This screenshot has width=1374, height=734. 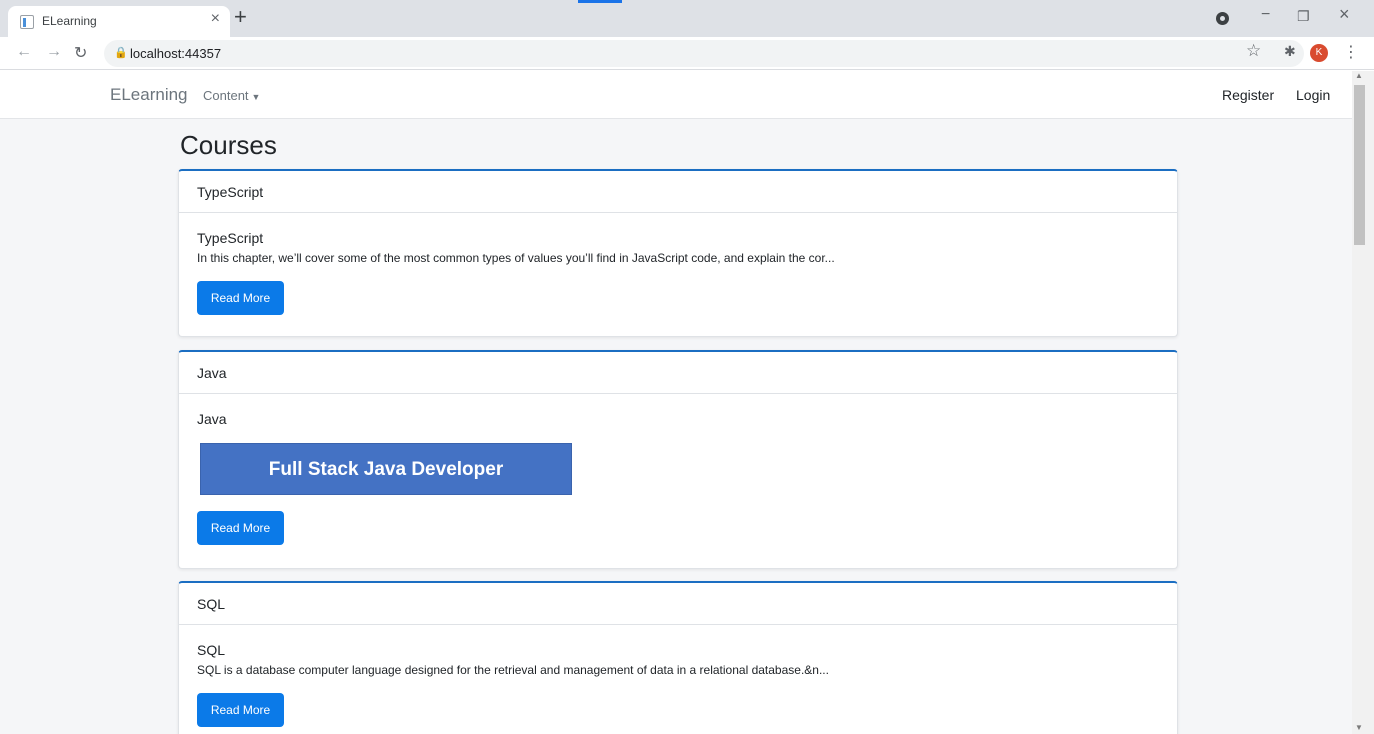 I want to click on tab-close-icon: ×, so click(x=215, y=19).